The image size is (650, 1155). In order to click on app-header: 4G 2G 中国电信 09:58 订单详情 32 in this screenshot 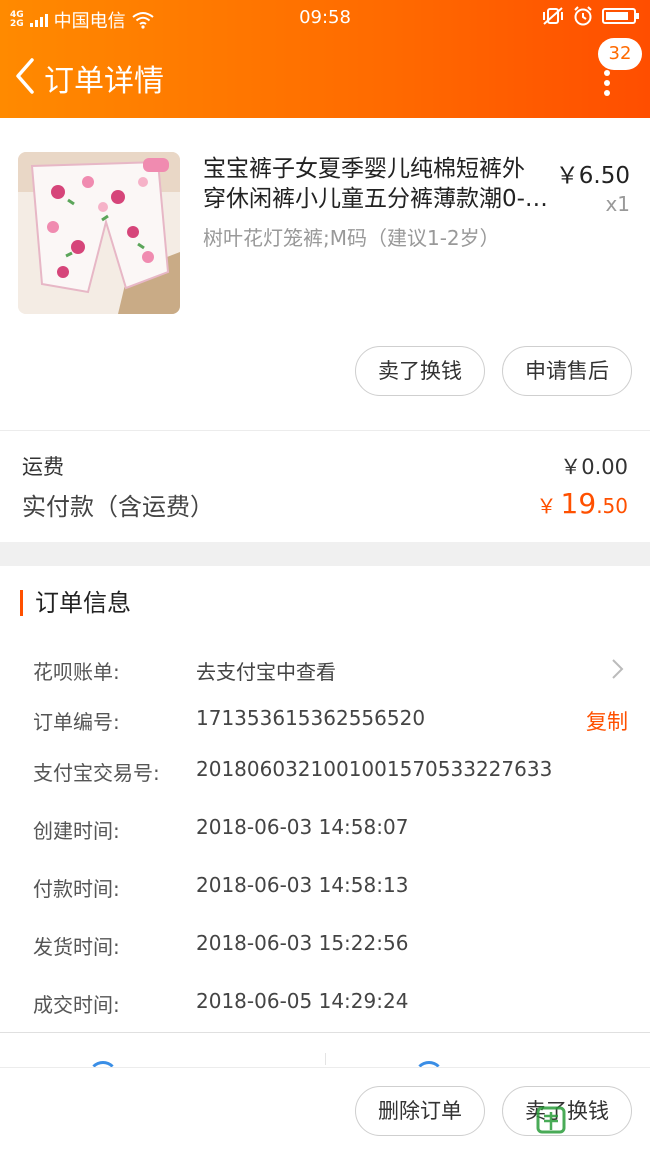, I will do `click(325, 59)`.